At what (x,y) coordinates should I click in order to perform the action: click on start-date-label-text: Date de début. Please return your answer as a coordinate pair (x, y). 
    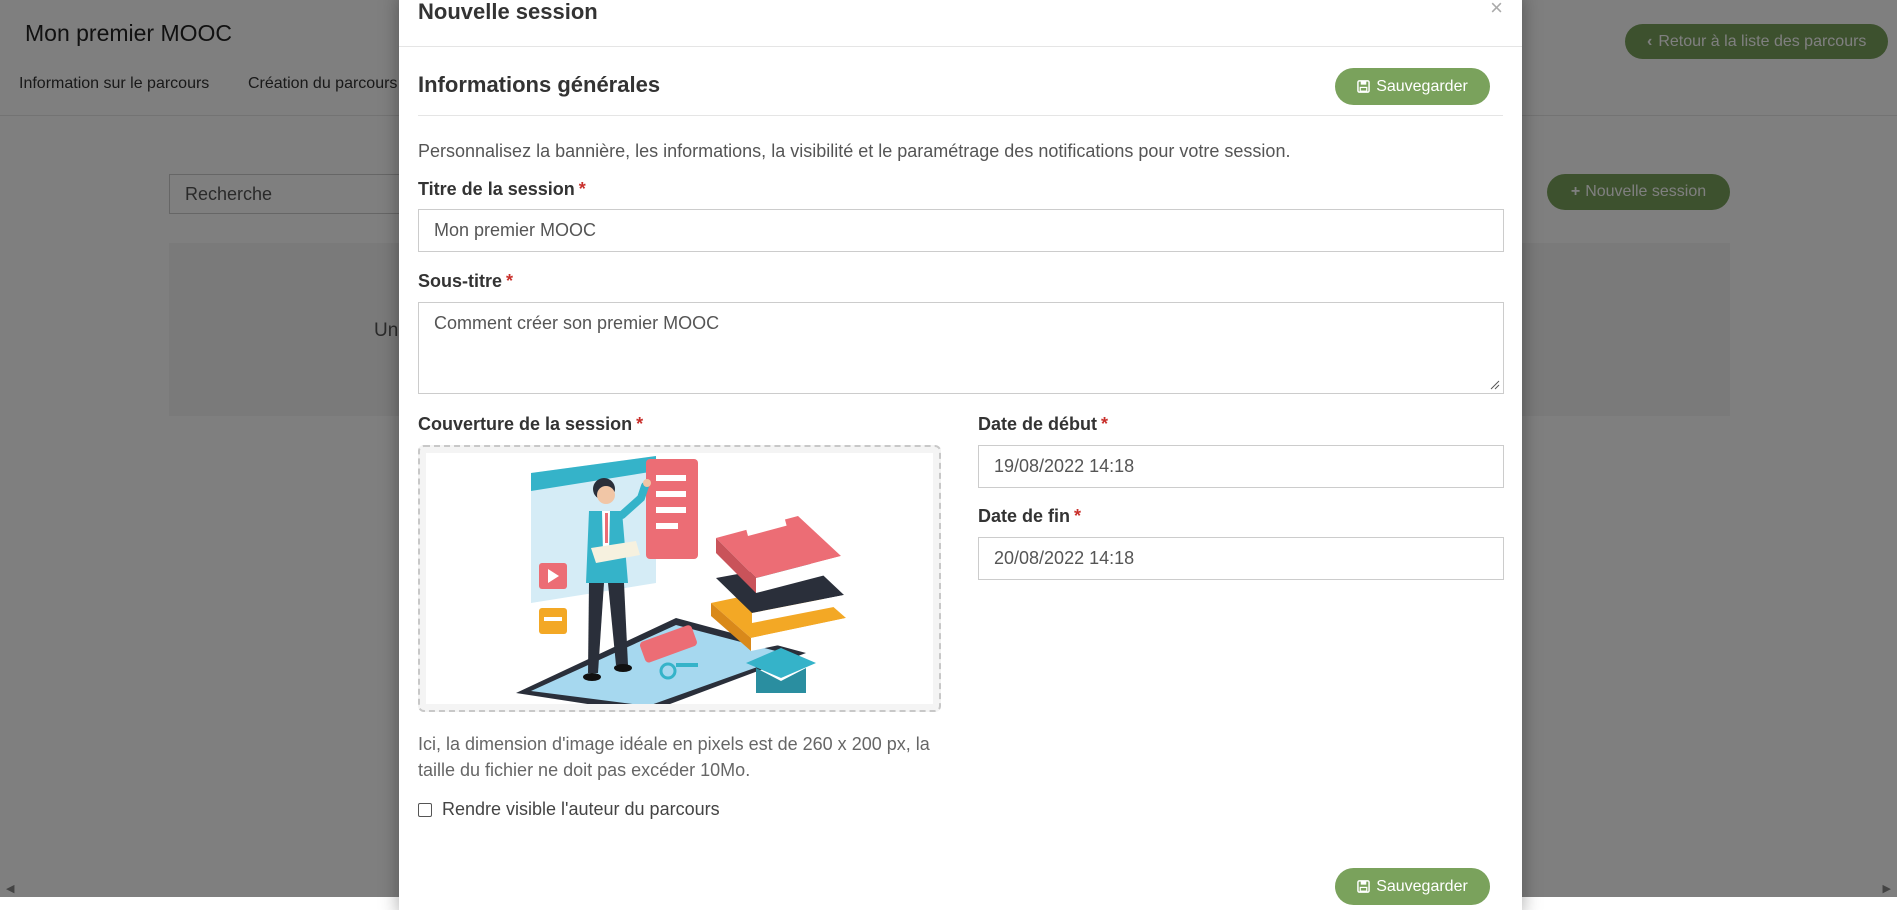
    Looking at the image, I should click on (1038, 424).